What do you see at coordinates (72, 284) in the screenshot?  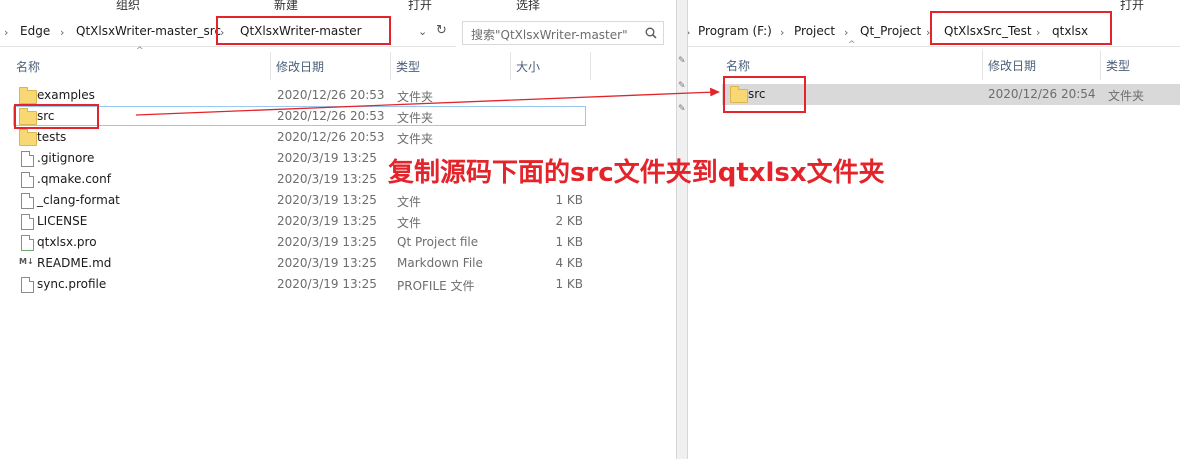 I see `file-name: sync.profile` at bounding box center [72, 284].